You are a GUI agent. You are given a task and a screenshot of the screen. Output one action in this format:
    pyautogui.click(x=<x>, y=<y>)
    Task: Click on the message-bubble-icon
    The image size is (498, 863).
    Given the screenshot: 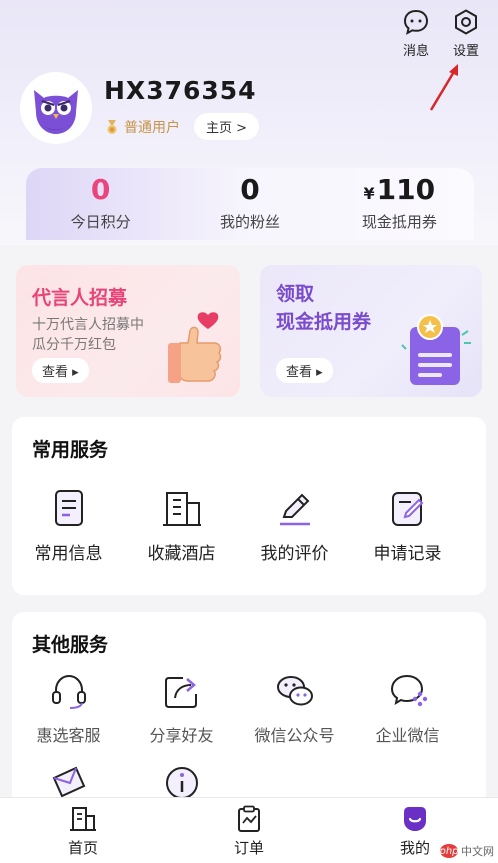 What is the action you would take?
    pyautogui.click(x=416, y=22)
    